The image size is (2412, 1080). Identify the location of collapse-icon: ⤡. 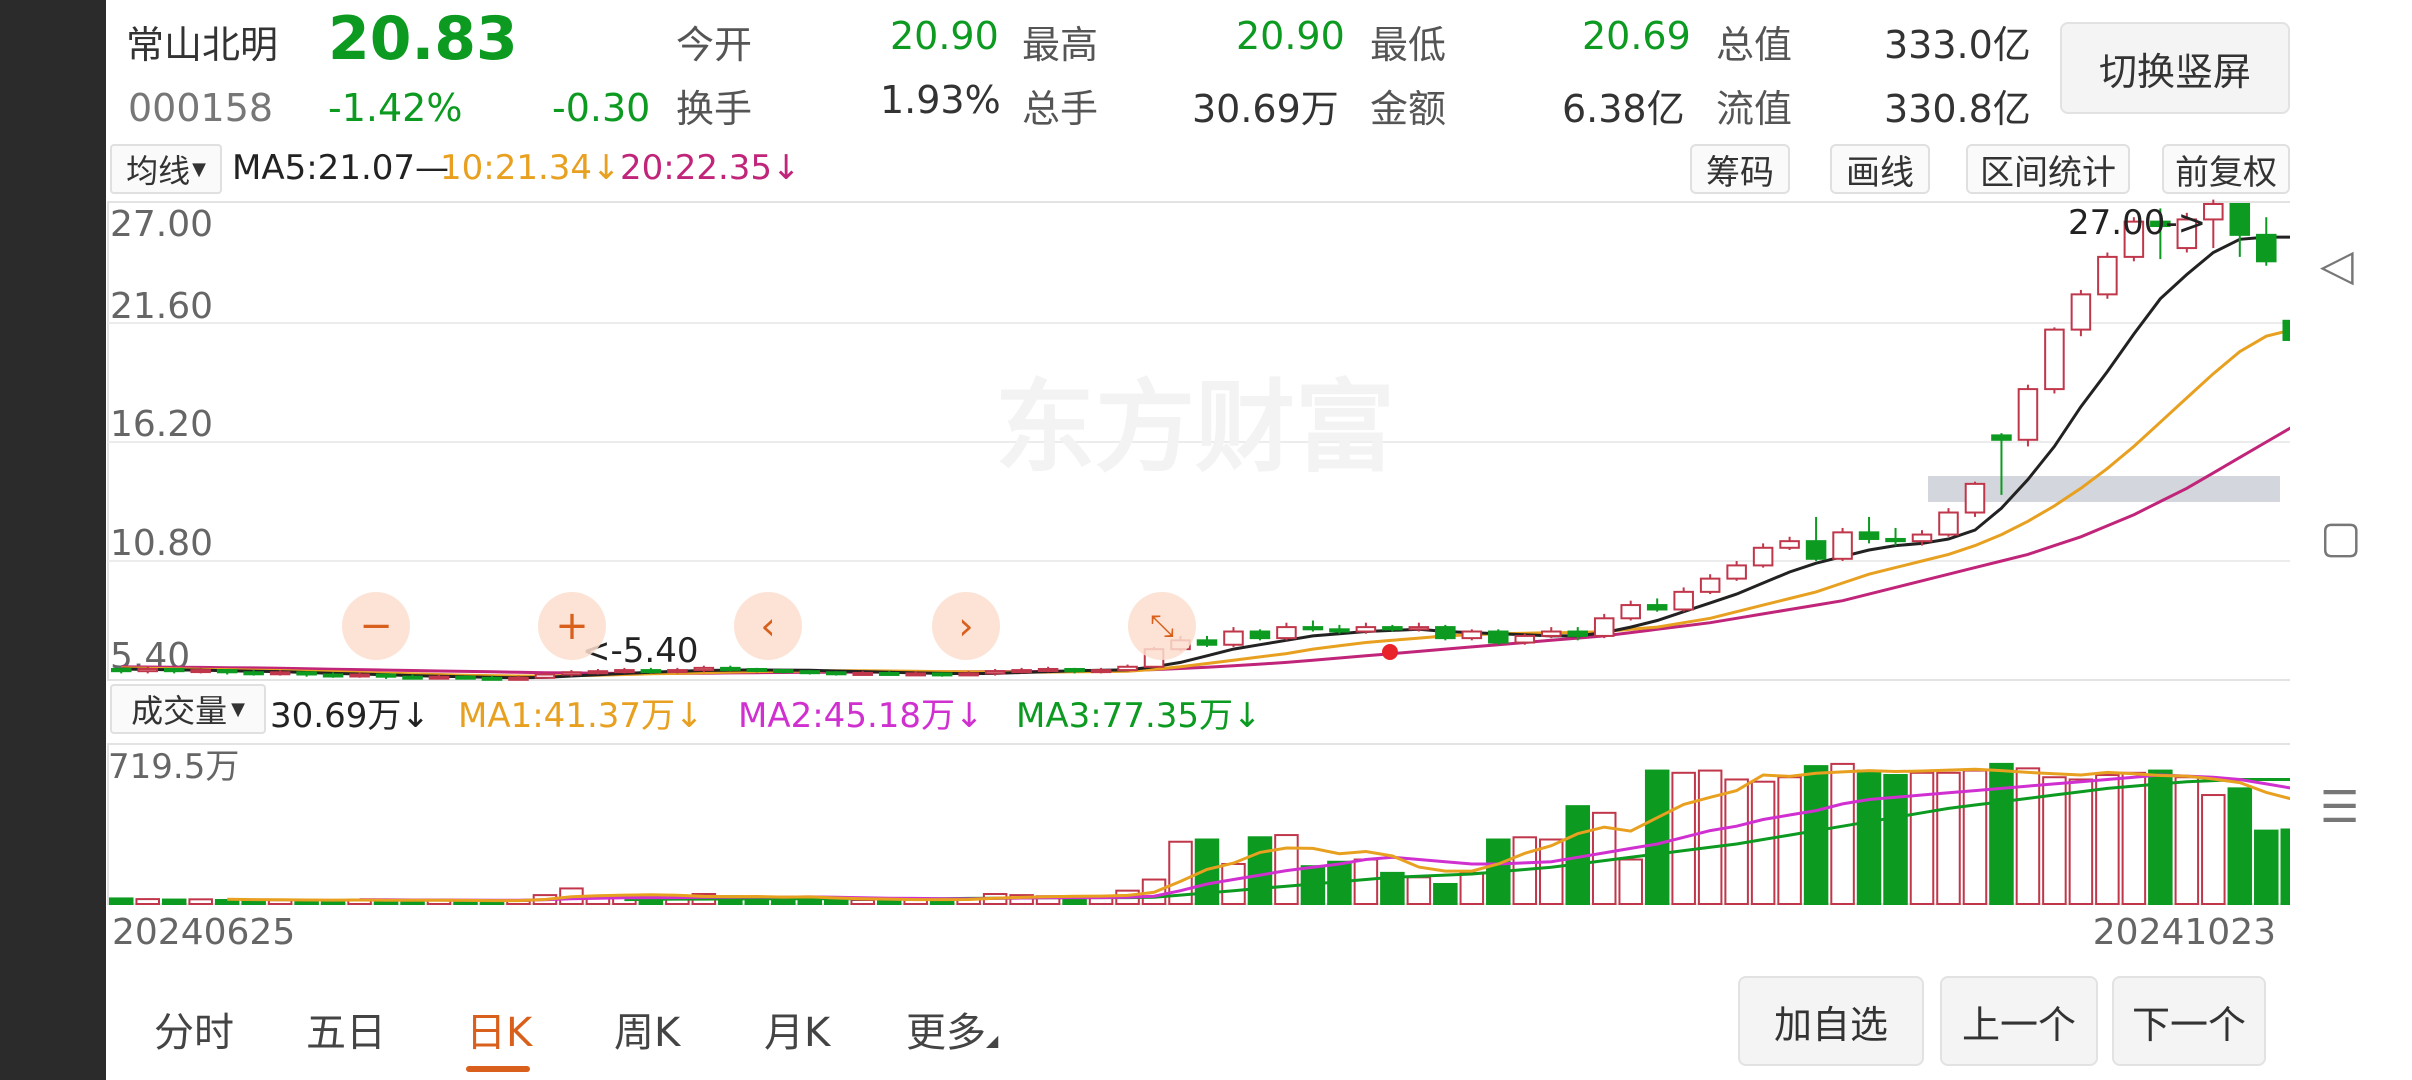
(1162, 626).